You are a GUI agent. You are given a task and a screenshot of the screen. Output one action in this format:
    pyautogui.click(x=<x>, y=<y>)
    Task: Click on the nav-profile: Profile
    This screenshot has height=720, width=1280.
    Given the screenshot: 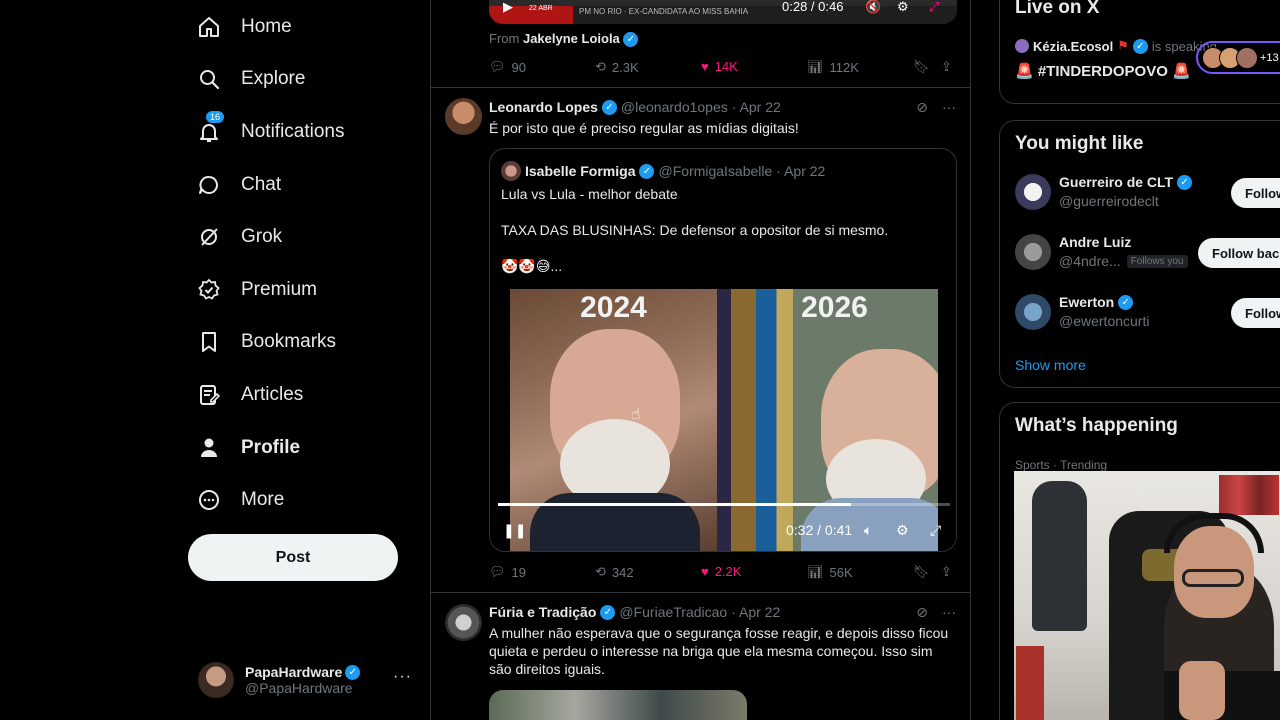 What is the action you would take?
    pyautogui.click(x=248, y=448)
    